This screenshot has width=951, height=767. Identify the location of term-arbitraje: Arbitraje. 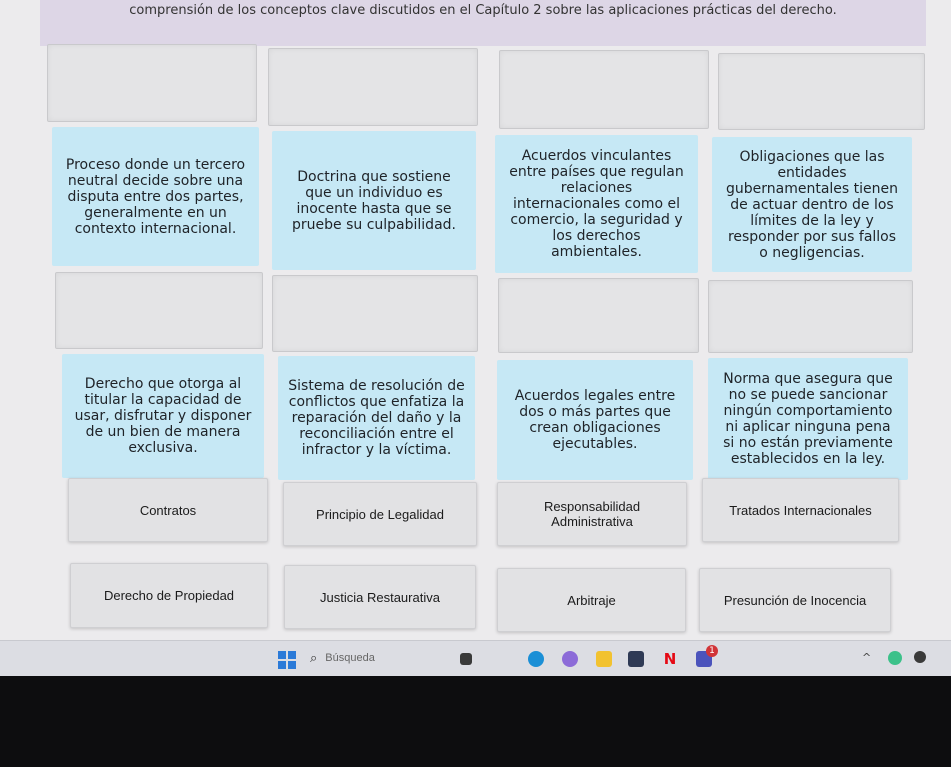
(591, 600).